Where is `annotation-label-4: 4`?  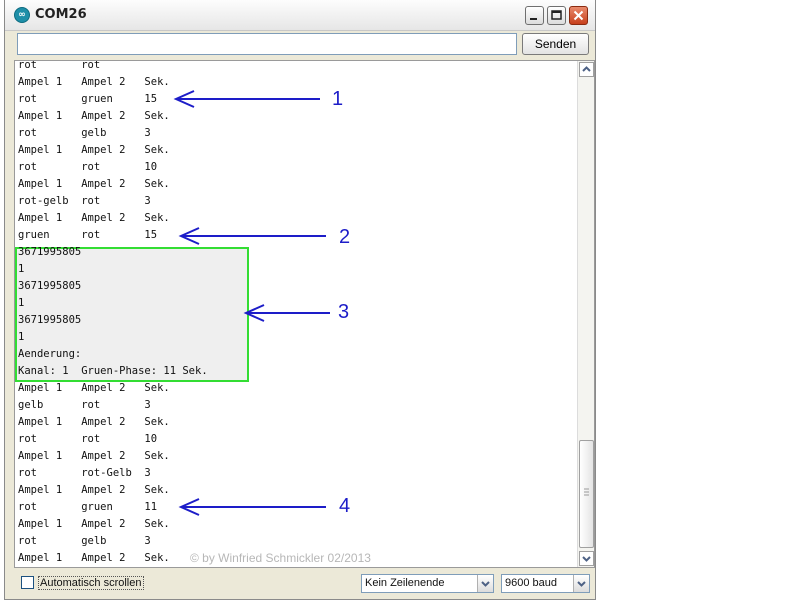
annotation-label-4: 4 is located at coordinates (345, 506).